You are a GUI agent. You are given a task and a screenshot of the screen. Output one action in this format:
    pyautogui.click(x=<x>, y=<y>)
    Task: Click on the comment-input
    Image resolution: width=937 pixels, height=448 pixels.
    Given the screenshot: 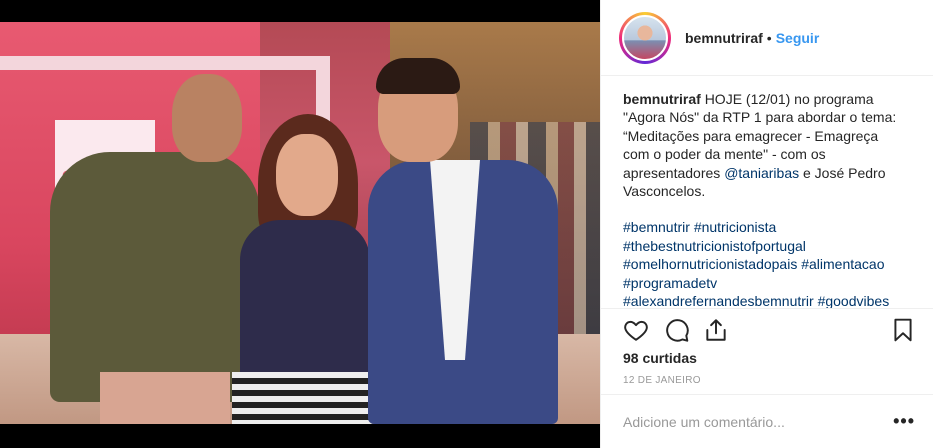 What is the action you would take?
    pyautogui.click(x=758, y=421)
    